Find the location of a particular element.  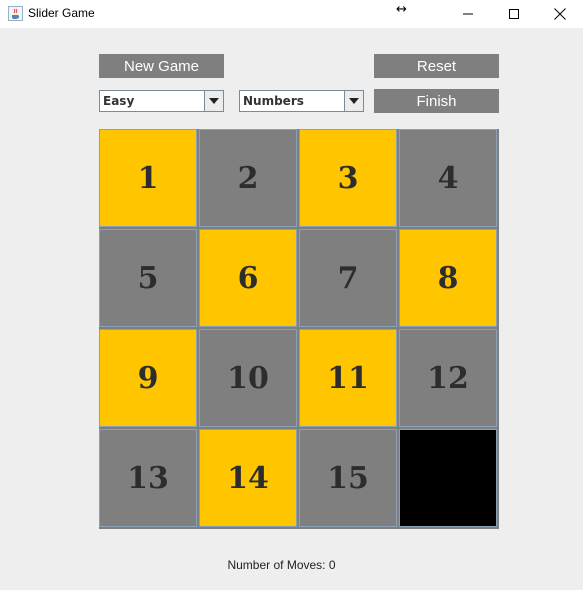

tile-label: 5 is located at coordinates (148, 278).